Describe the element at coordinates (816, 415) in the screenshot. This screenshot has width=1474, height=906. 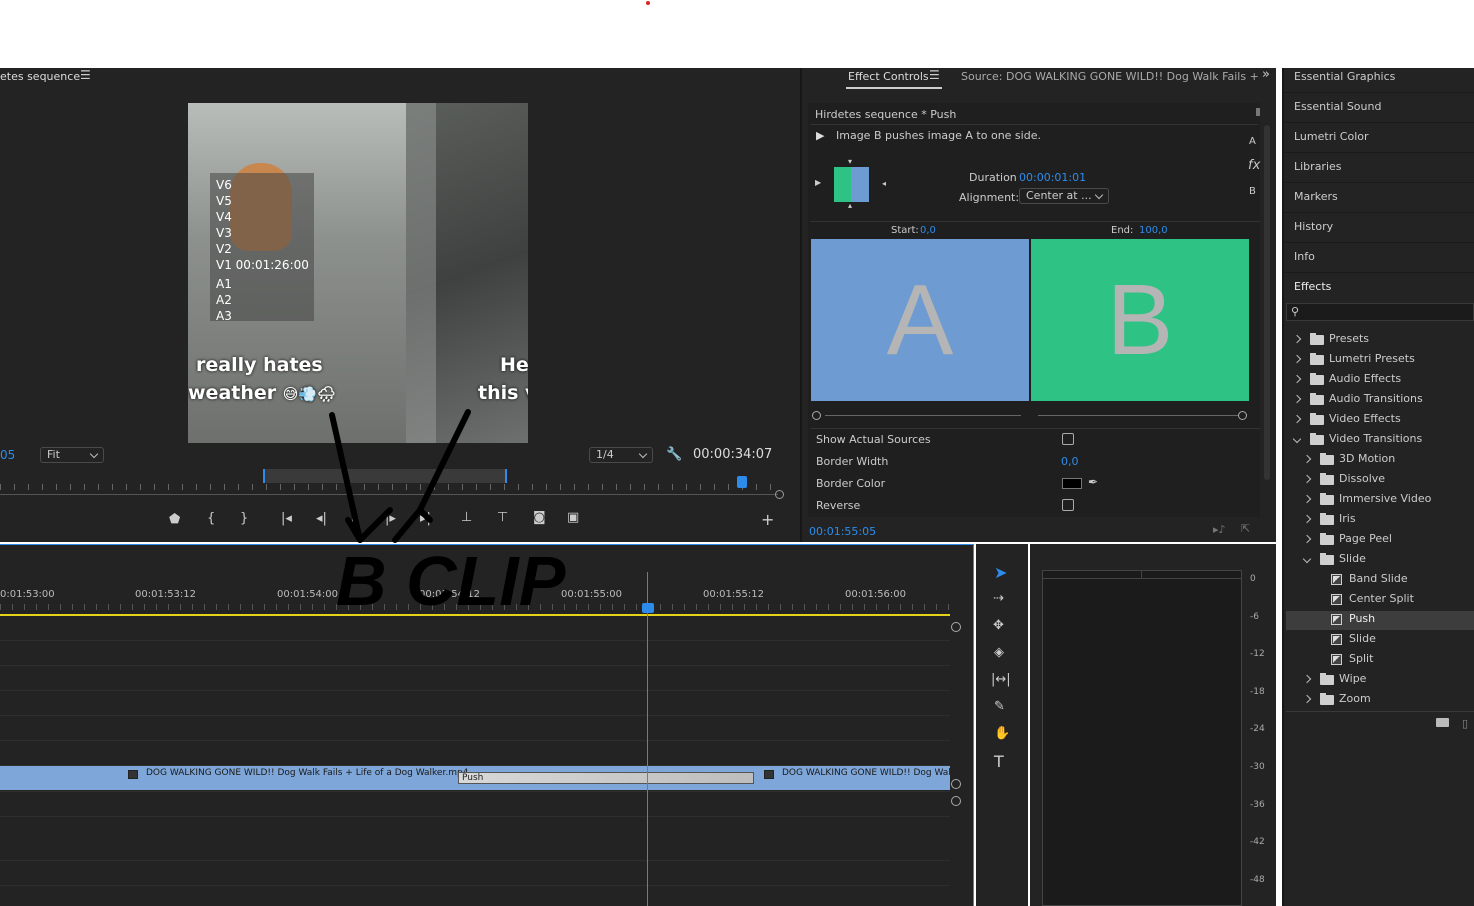
I see `start-slider-handle` at that location.